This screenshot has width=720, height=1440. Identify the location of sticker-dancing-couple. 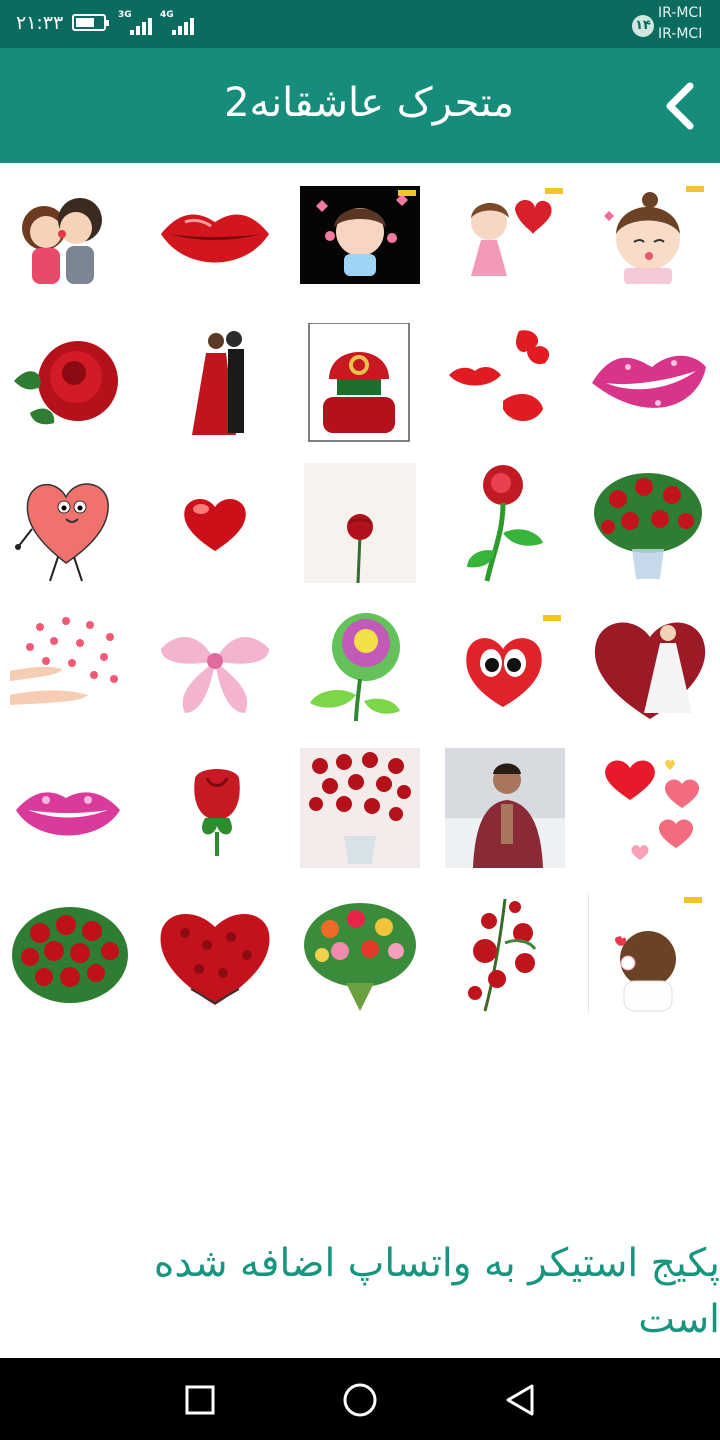
(220, 383).